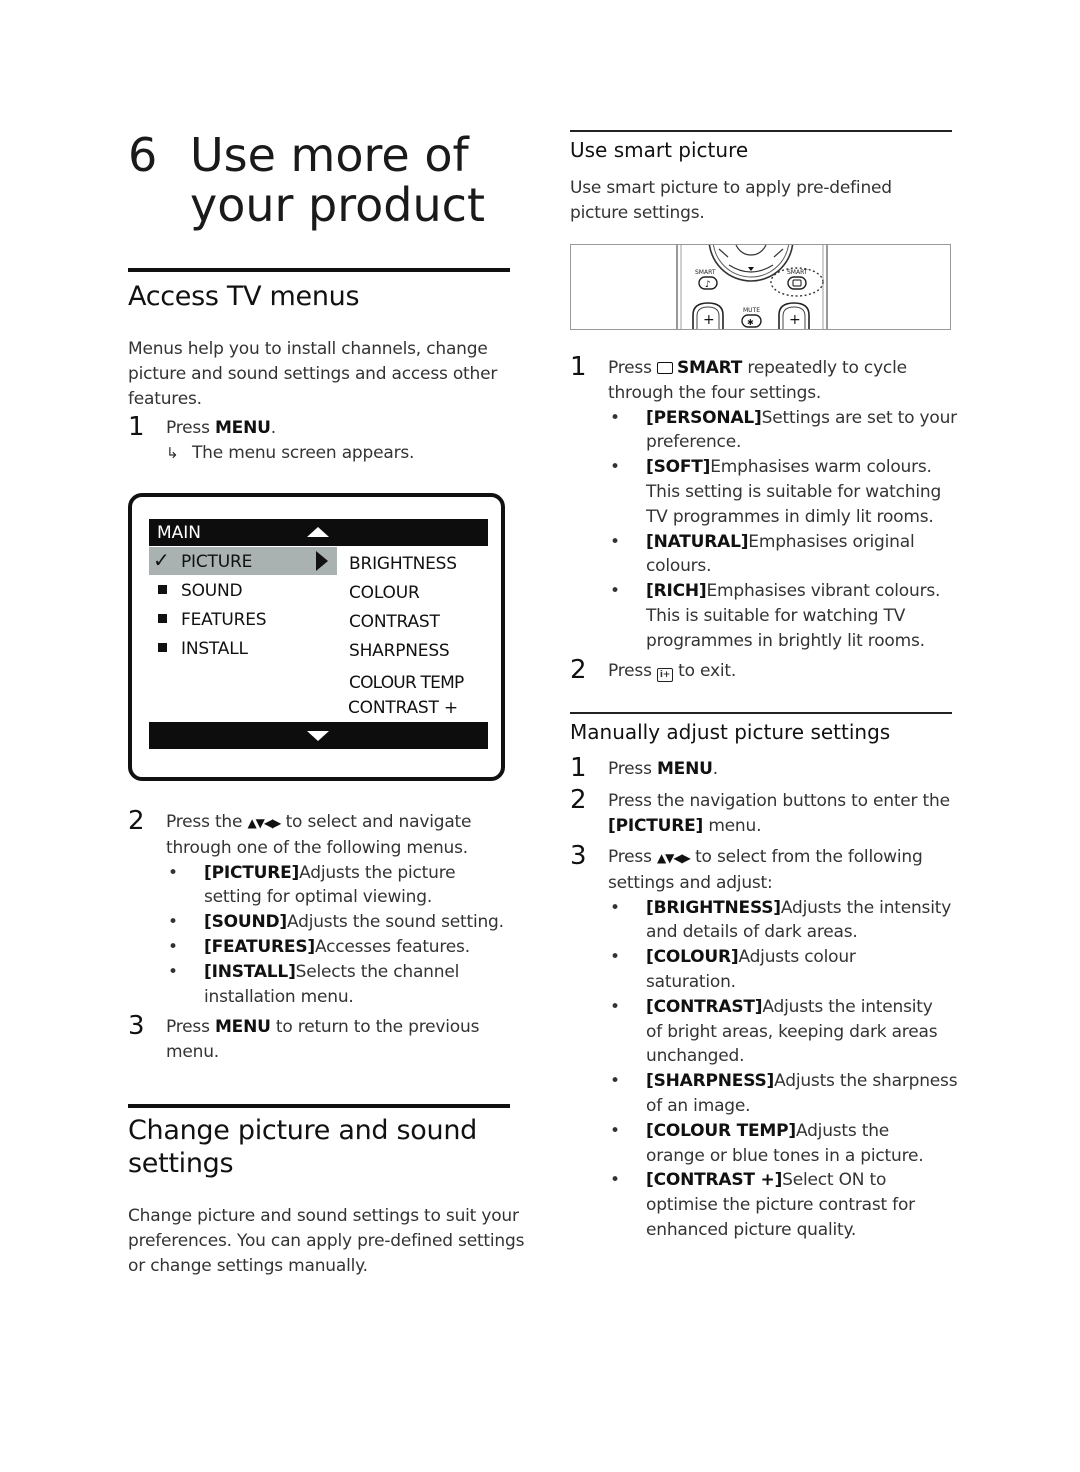 This screenshot has width=1080, height=1472. What do you see at coordinates (797, 283) in the screenshot?
I see `smart-picture-button` at bounding box center [797, 283].